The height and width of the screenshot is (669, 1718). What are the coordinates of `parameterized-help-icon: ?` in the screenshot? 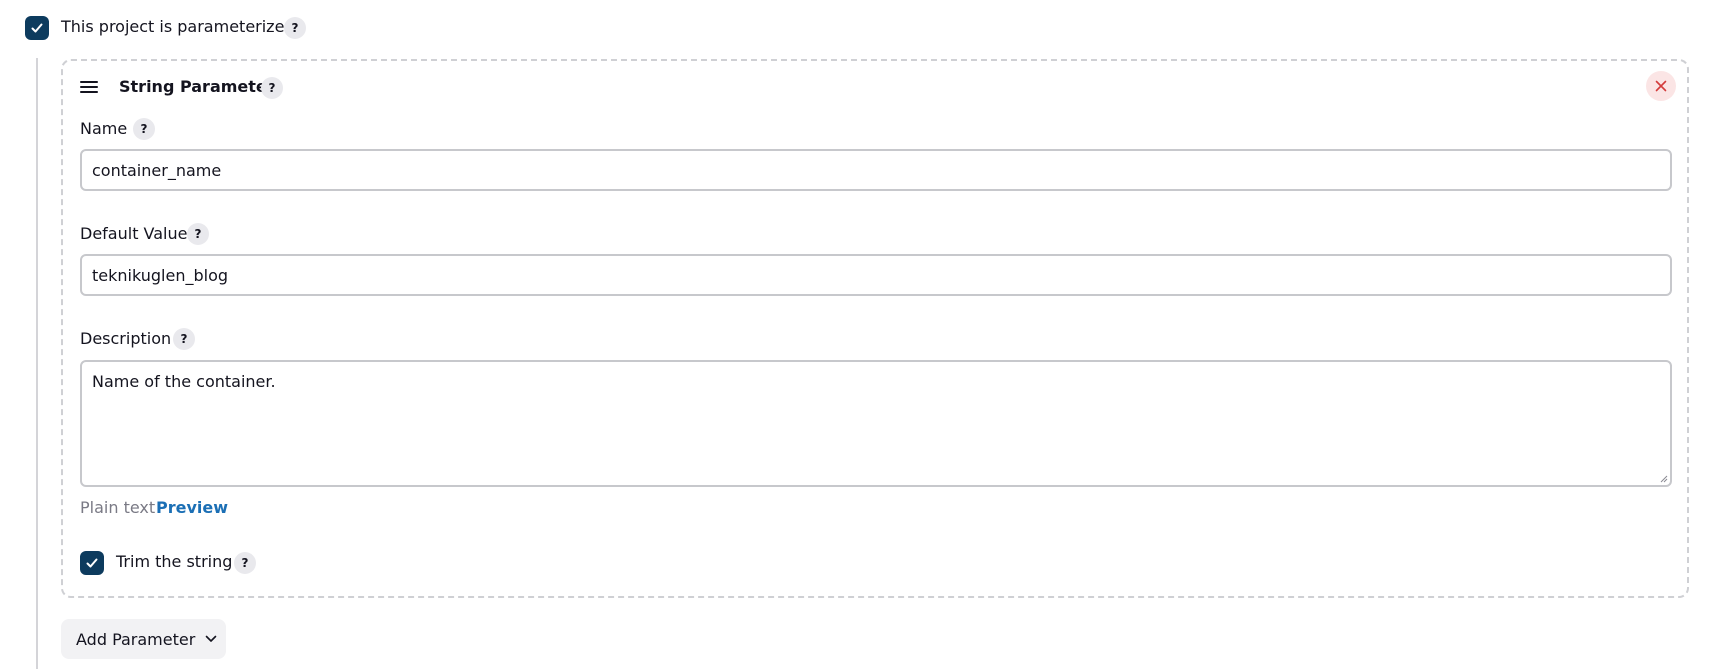 It's located at (295, 28).